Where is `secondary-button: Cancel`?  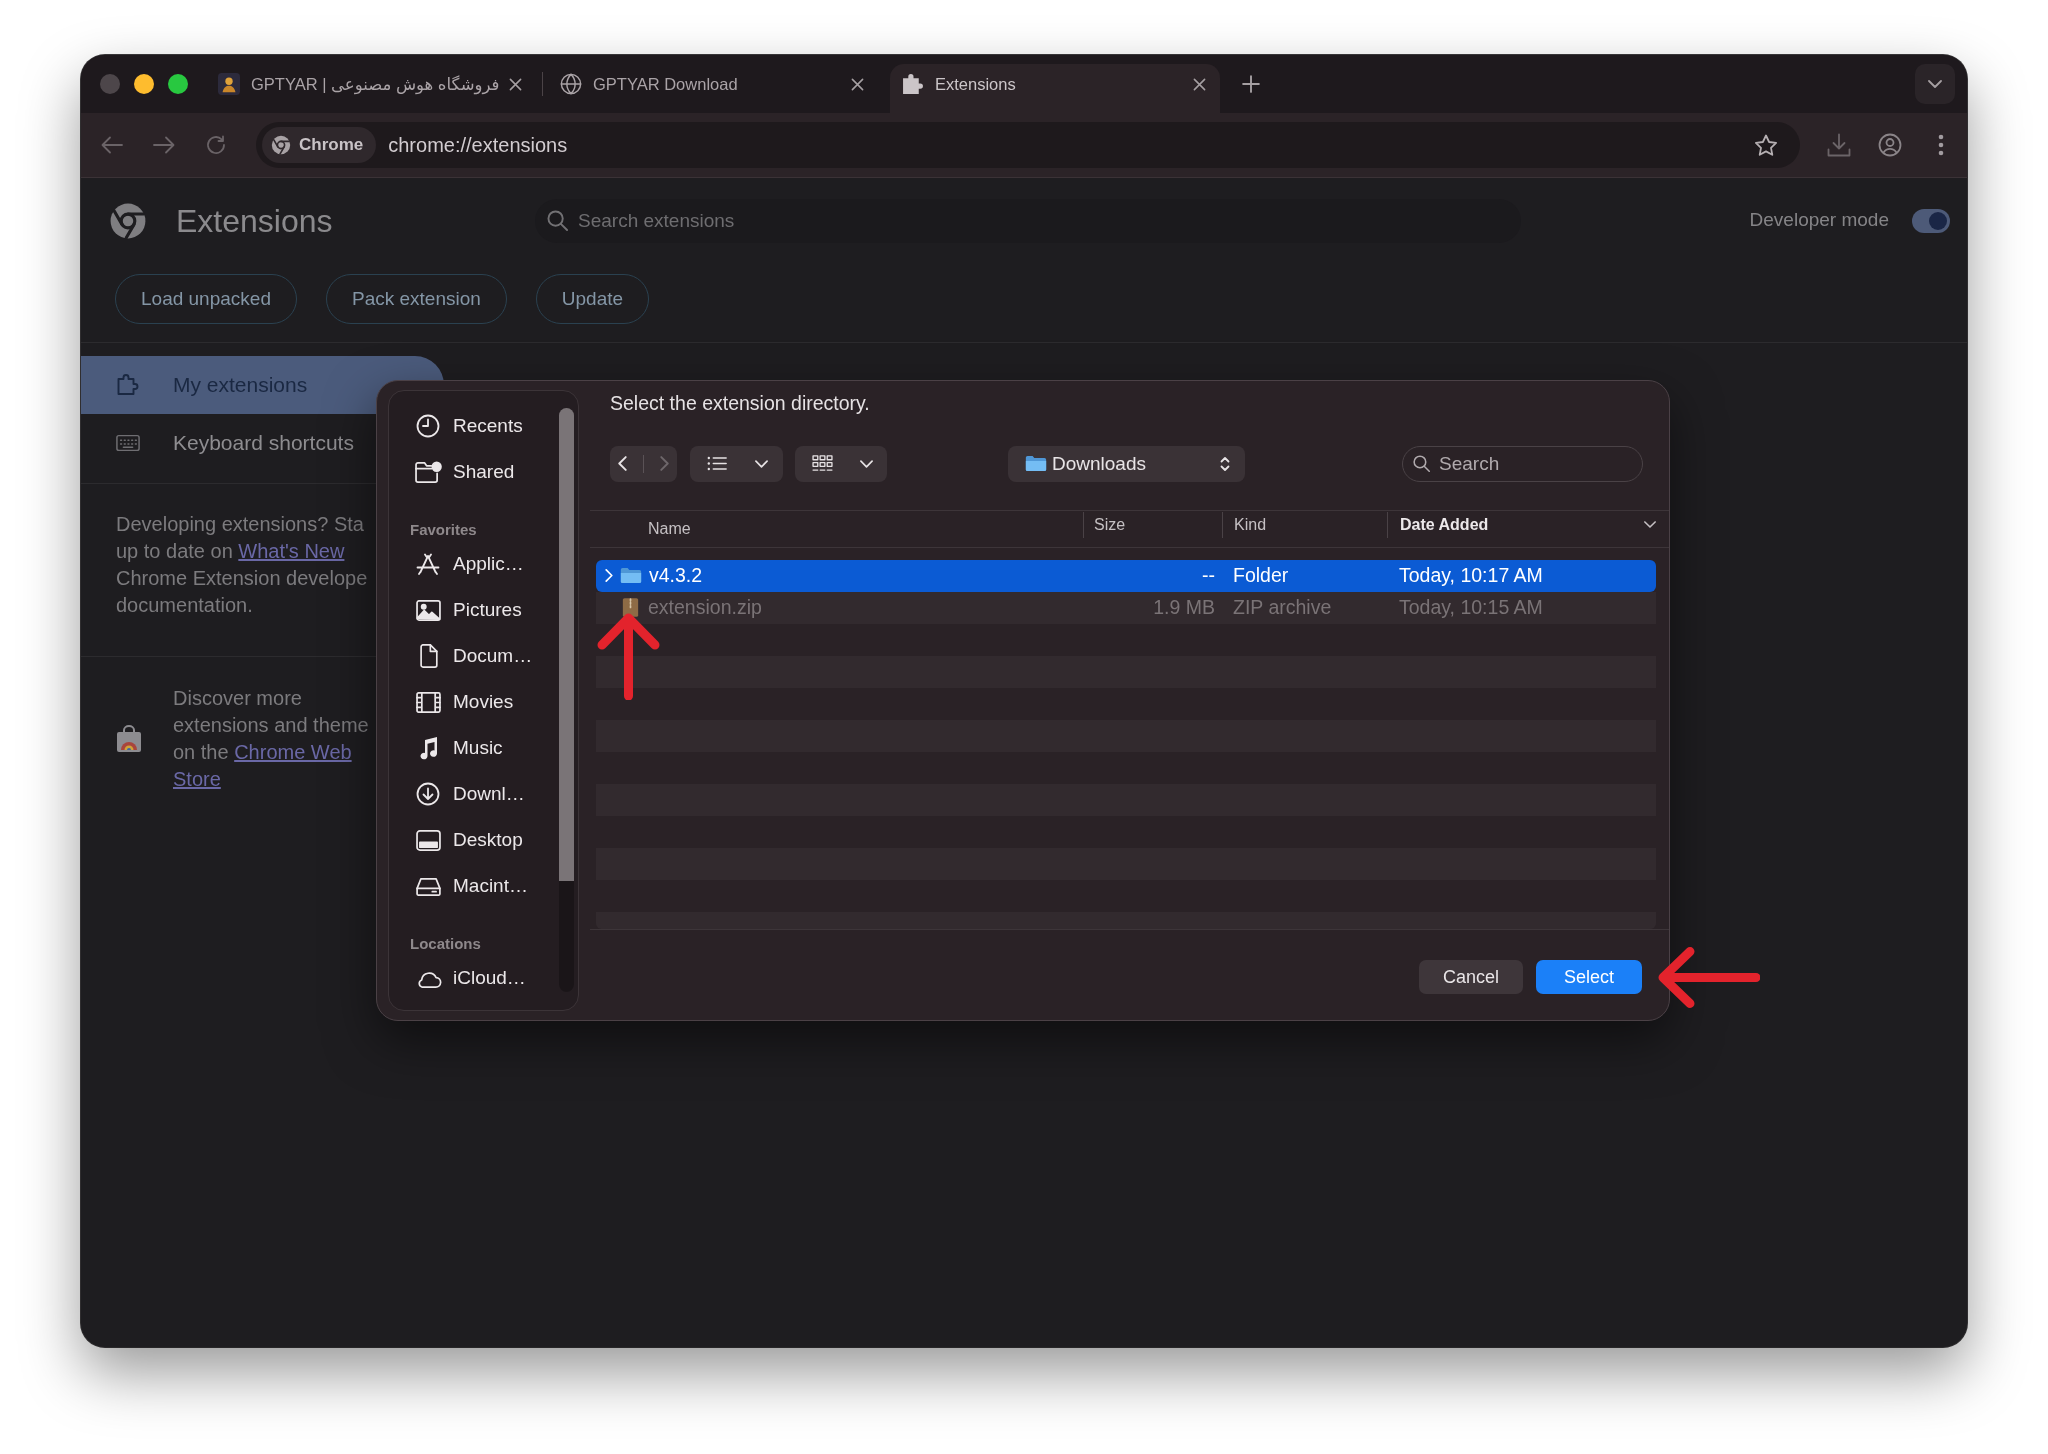 secondary-button: Cancel is located at coordinates (1471, 977).